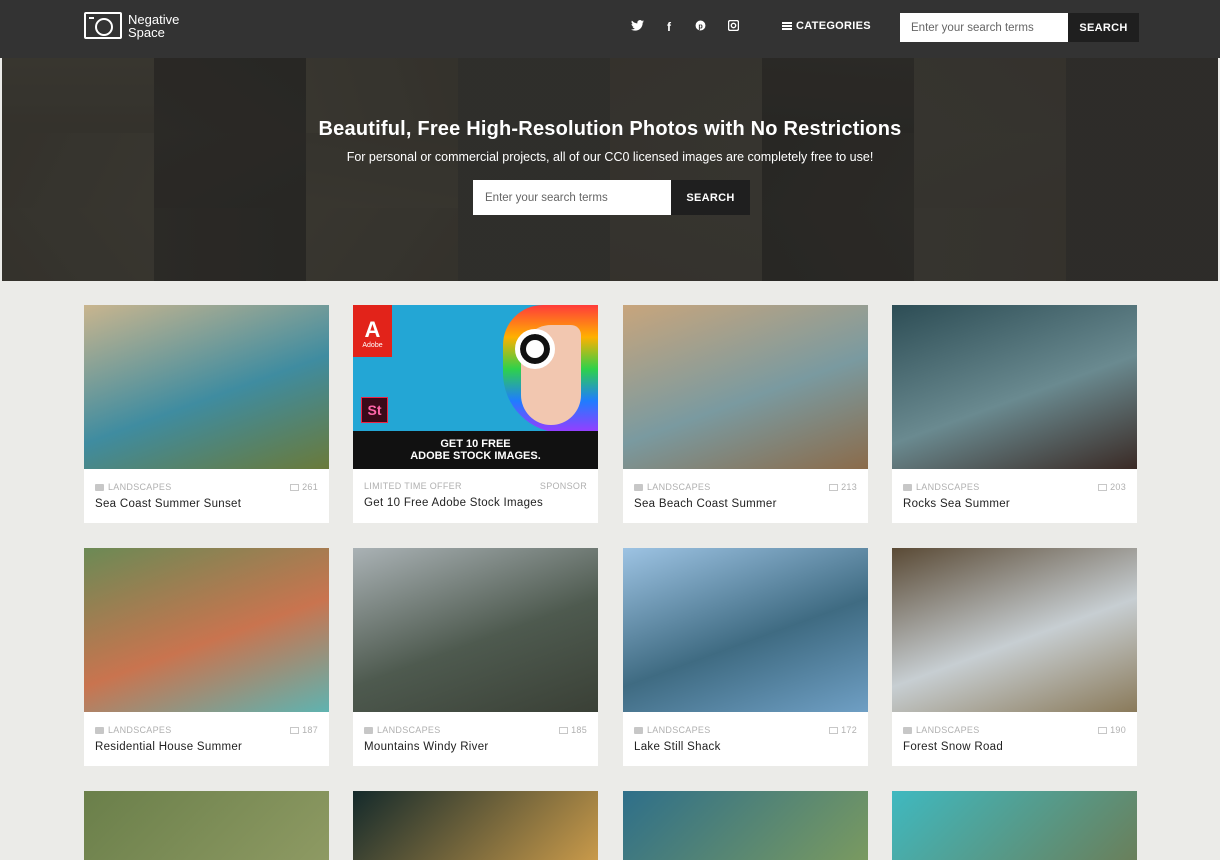 The height and width of the screenshot is (860, 1220). I want to click on card-count: 203, so click(1118, 487).